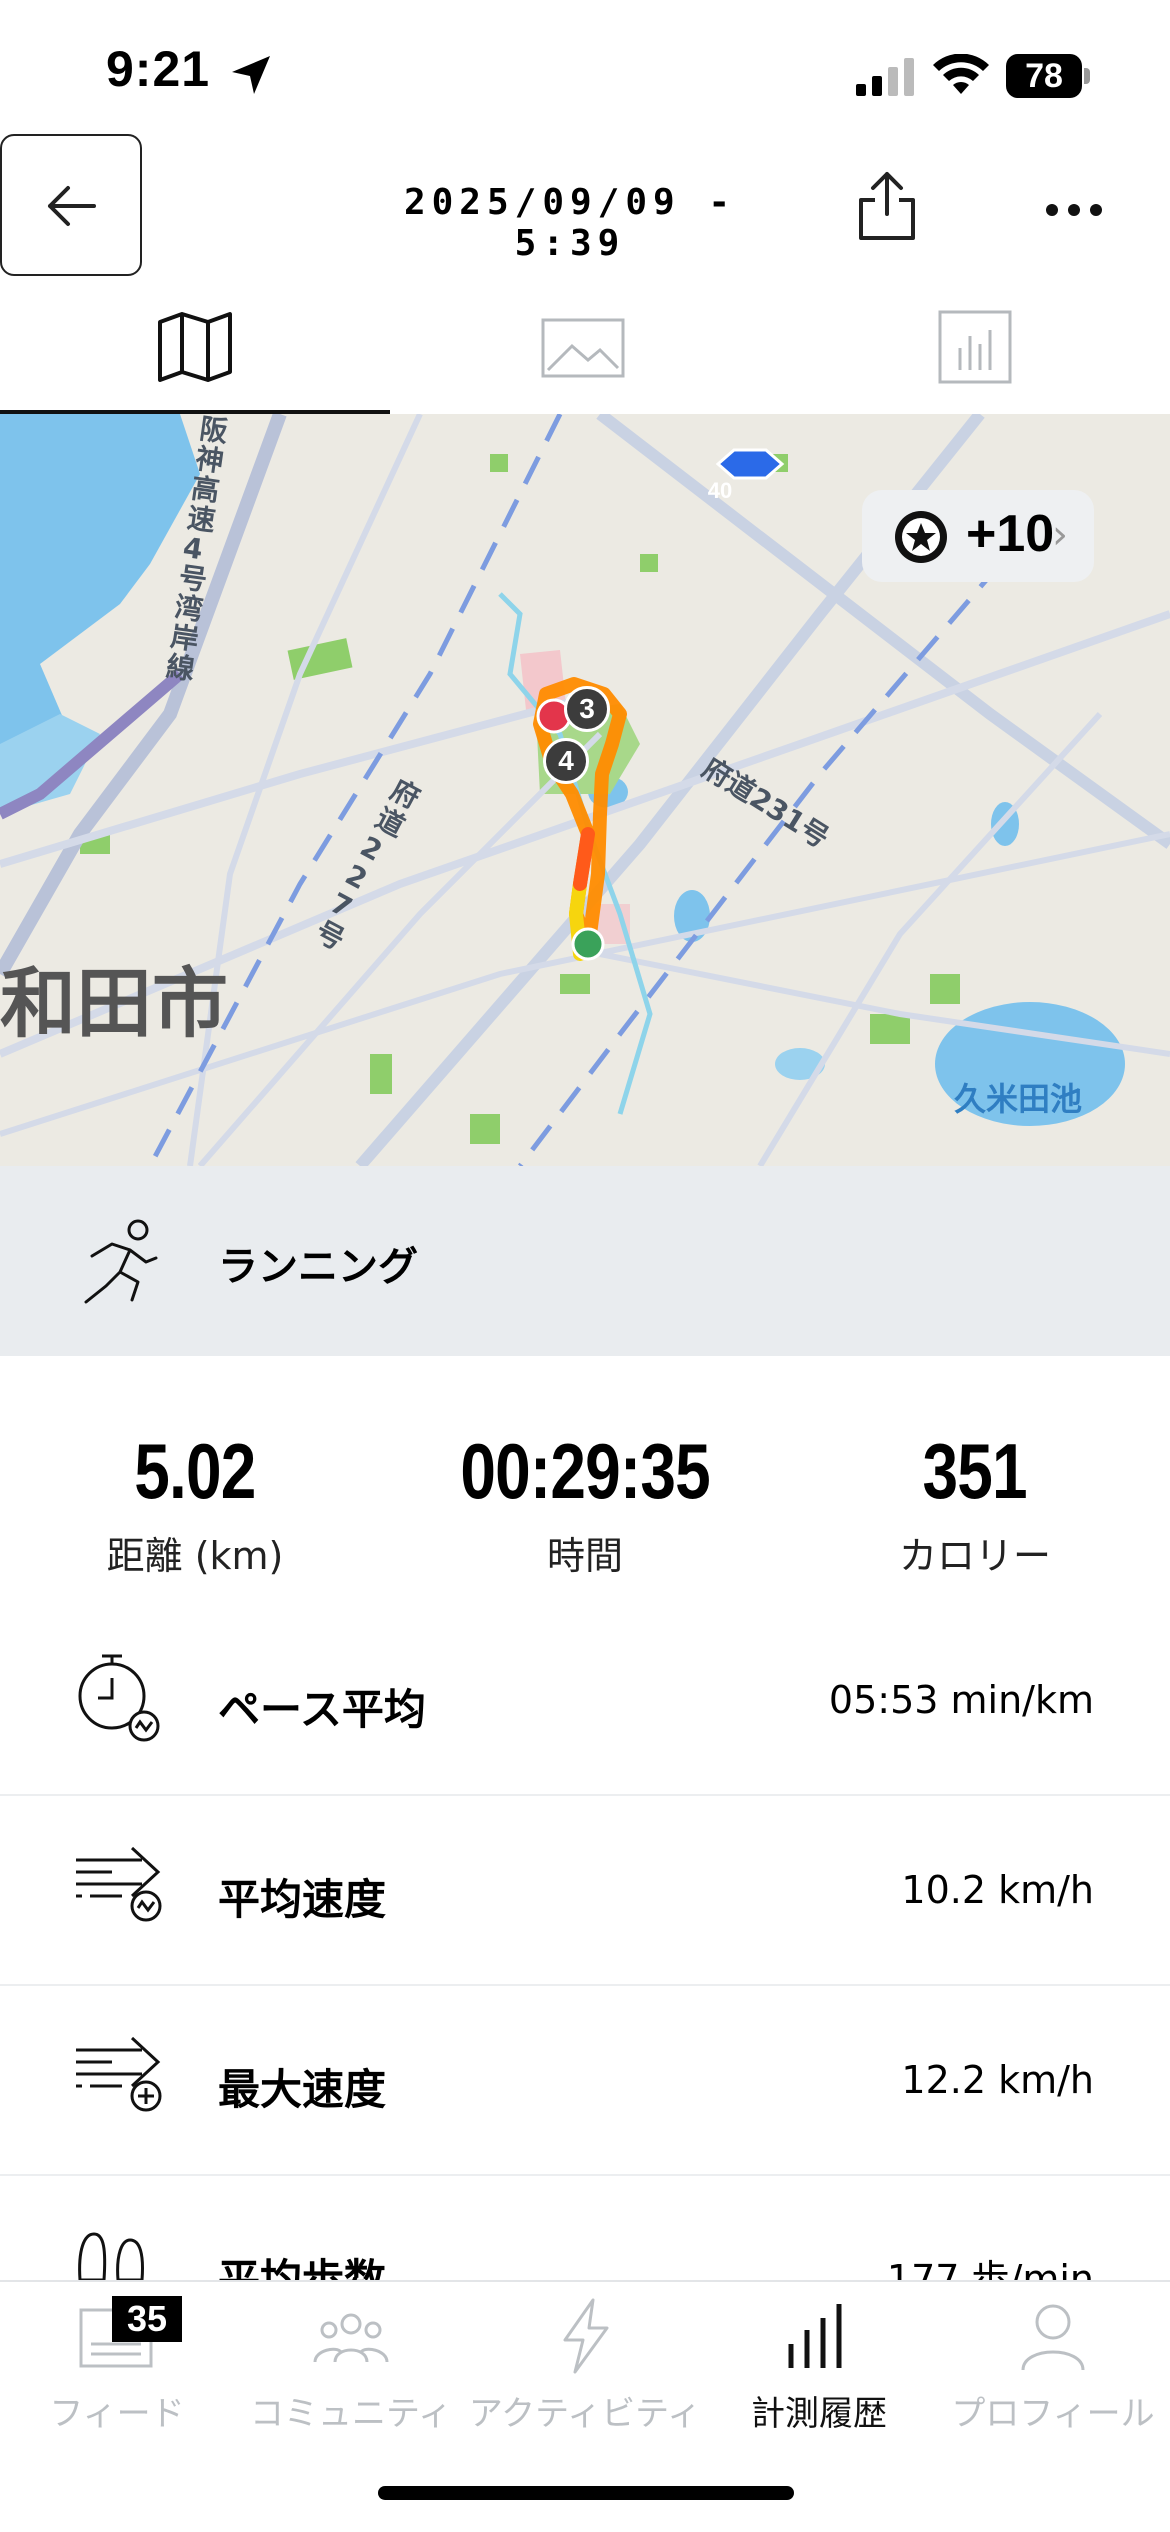  Describe the element at coordinates (974, 1556) in the screenshot. I see `calories-label: カロリー` at that location.